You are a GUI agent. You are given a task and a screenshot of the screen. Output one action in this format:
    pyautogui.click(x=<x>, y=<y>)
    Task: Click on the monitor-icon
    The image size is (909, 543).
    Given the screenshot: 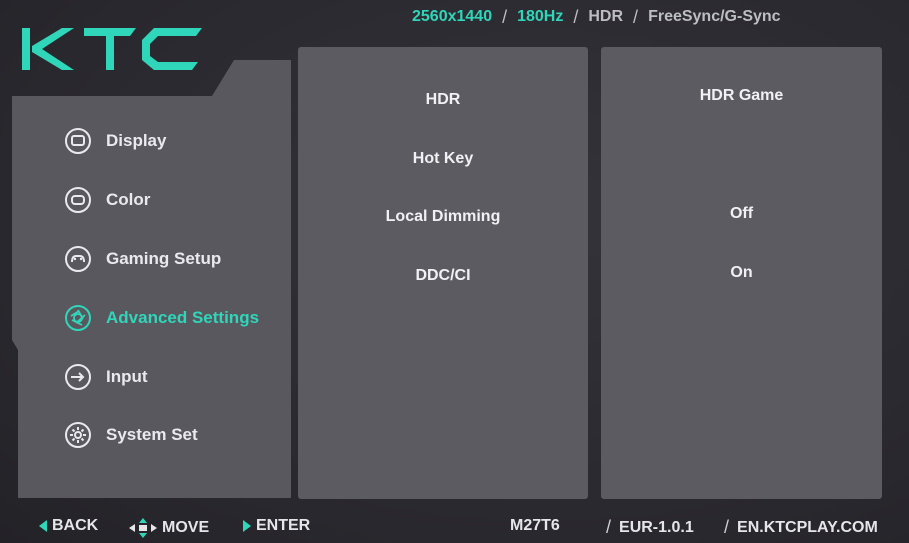 What is the action you would take?
    pyautogui.click(x=78, y=141)
    